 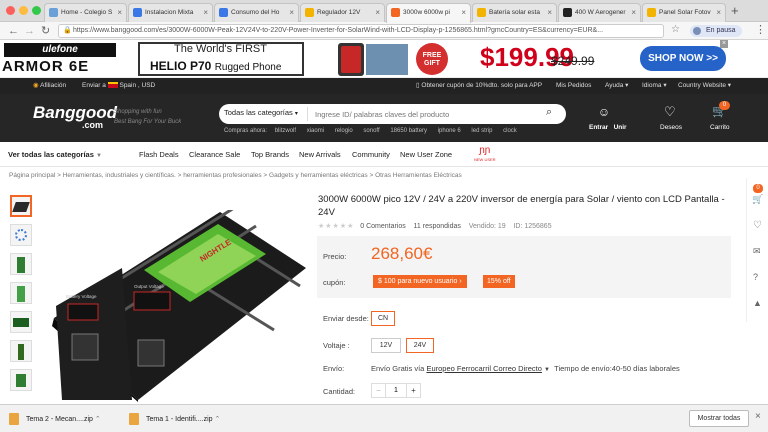 I want to click on browser-tab: Consumo del Ho ×, so click(x=256, y=12).